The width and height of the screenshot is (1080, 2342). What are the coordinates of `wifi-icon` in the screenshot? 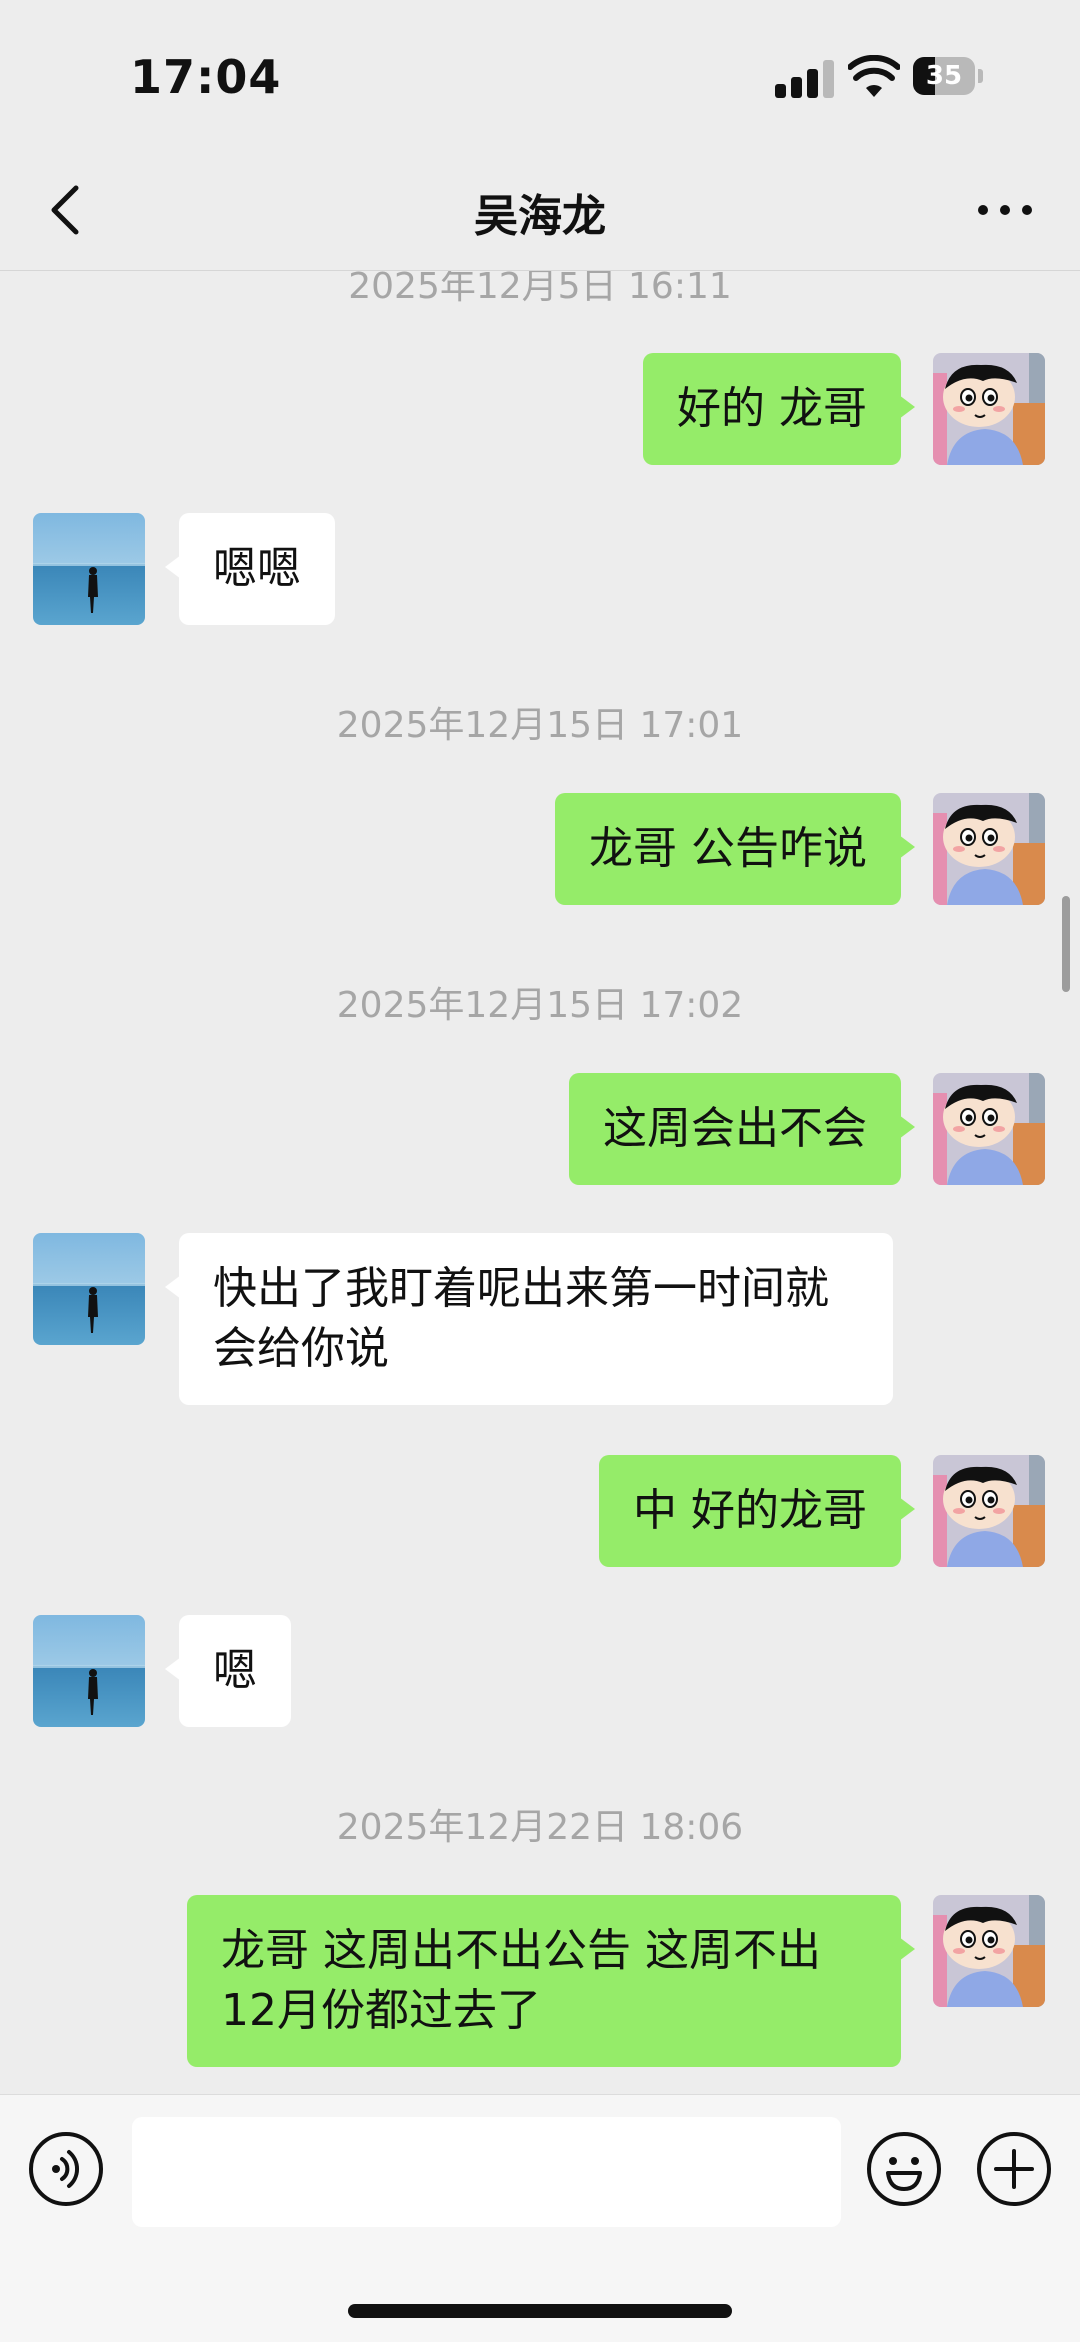 It's located at (874, 76).